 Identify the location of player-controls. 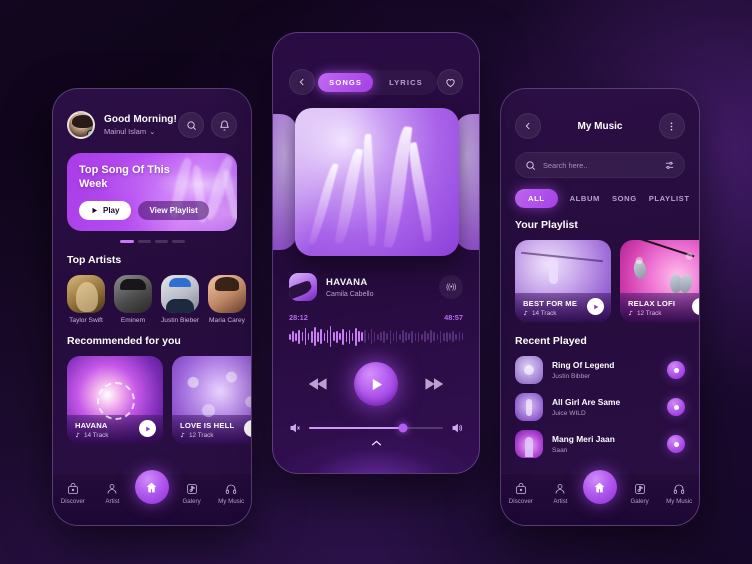
(376, 376).